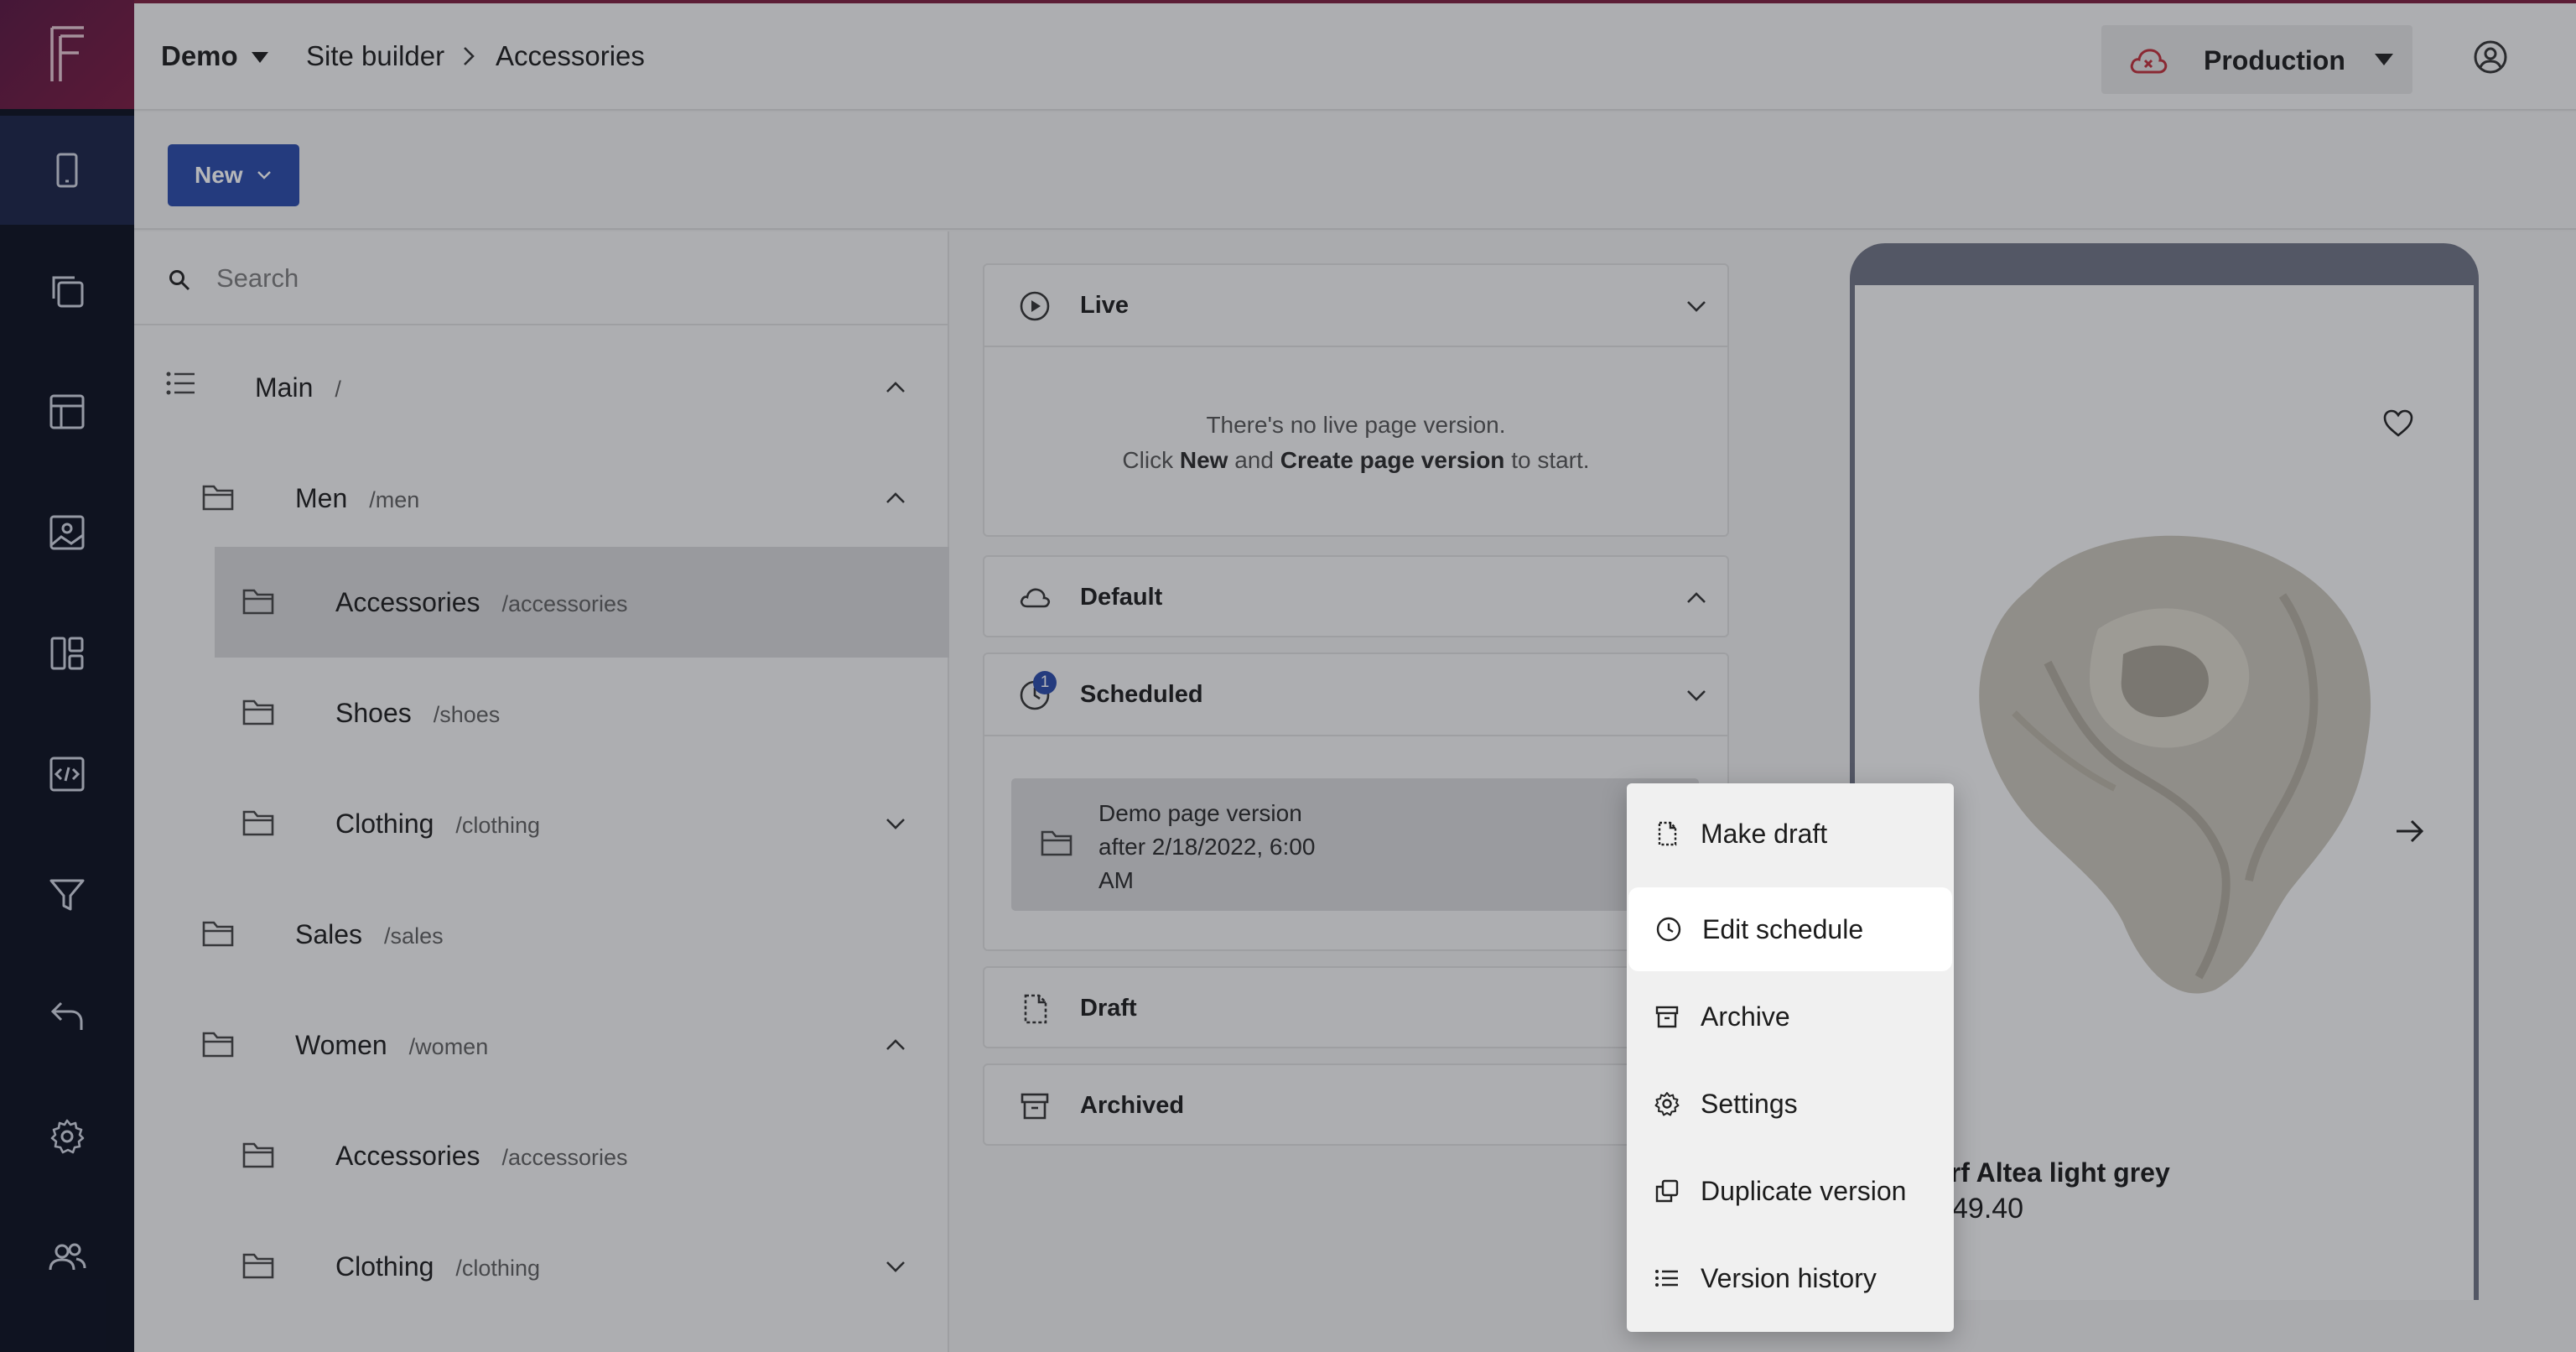 Image resolution: width=2576 pixels, height=1352 pixels. I want to click on menu-item-make-draft: Make draft, so click(1790, 834).